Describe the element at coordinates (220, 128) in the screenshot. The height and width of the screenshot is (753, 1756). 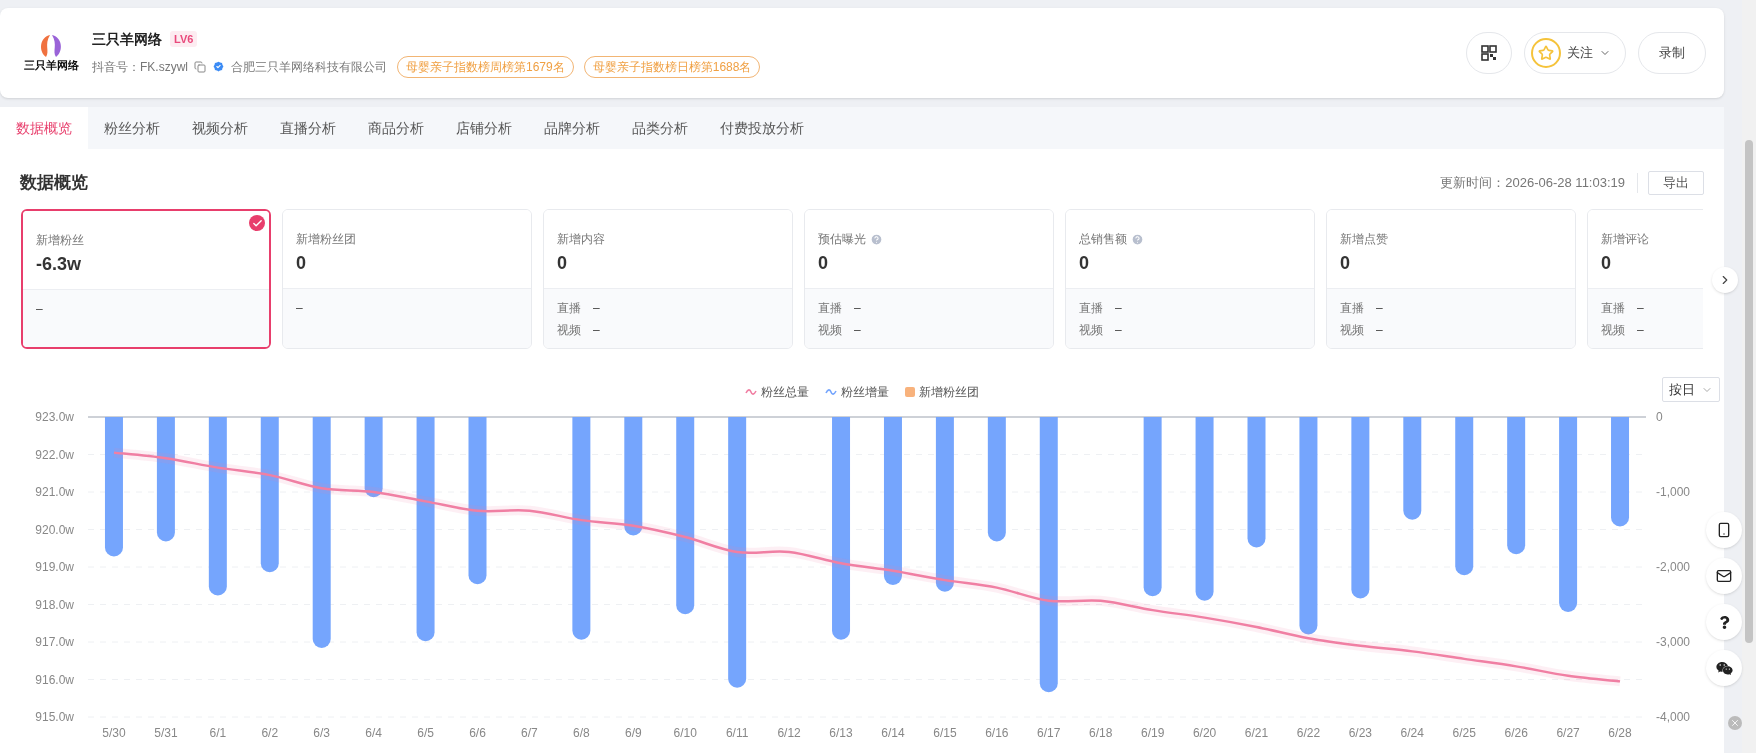
I see `tab: 视频分析` at that location.